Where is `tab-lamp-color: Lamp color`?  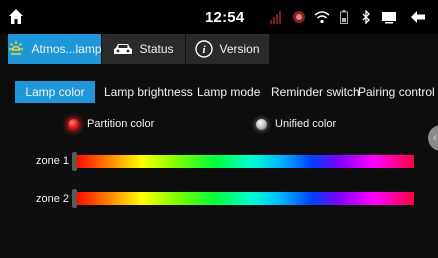 tab-lamp-color: Lamp color is located at coordinates (55, 92).